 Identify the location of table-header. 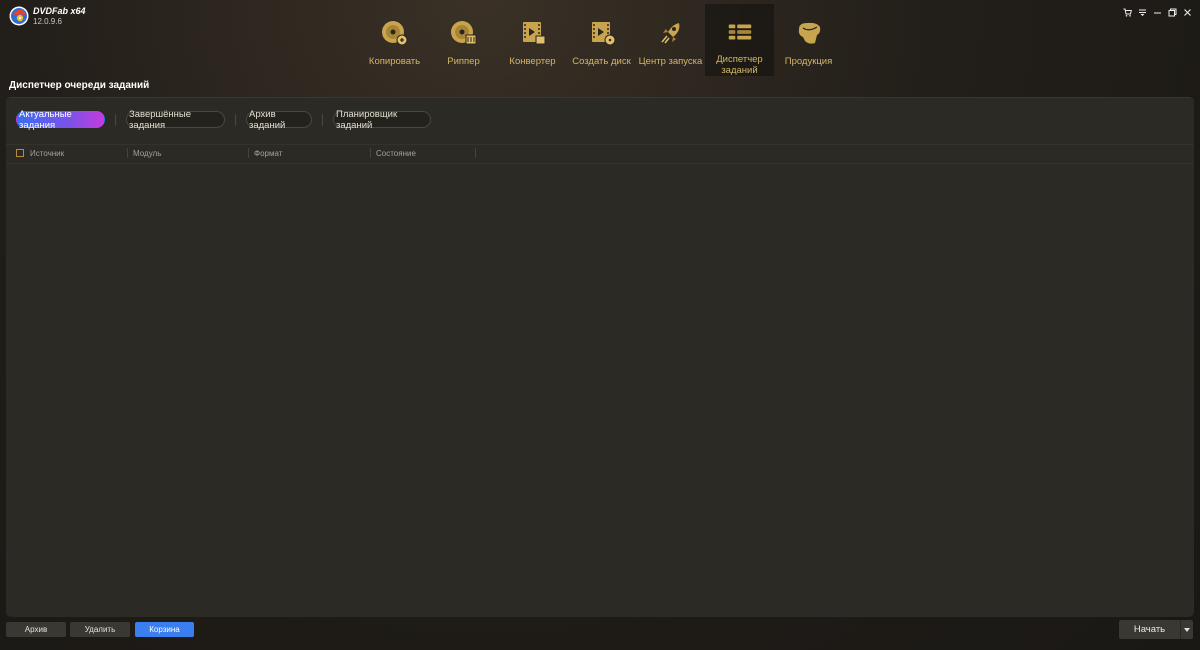
(600, 154).